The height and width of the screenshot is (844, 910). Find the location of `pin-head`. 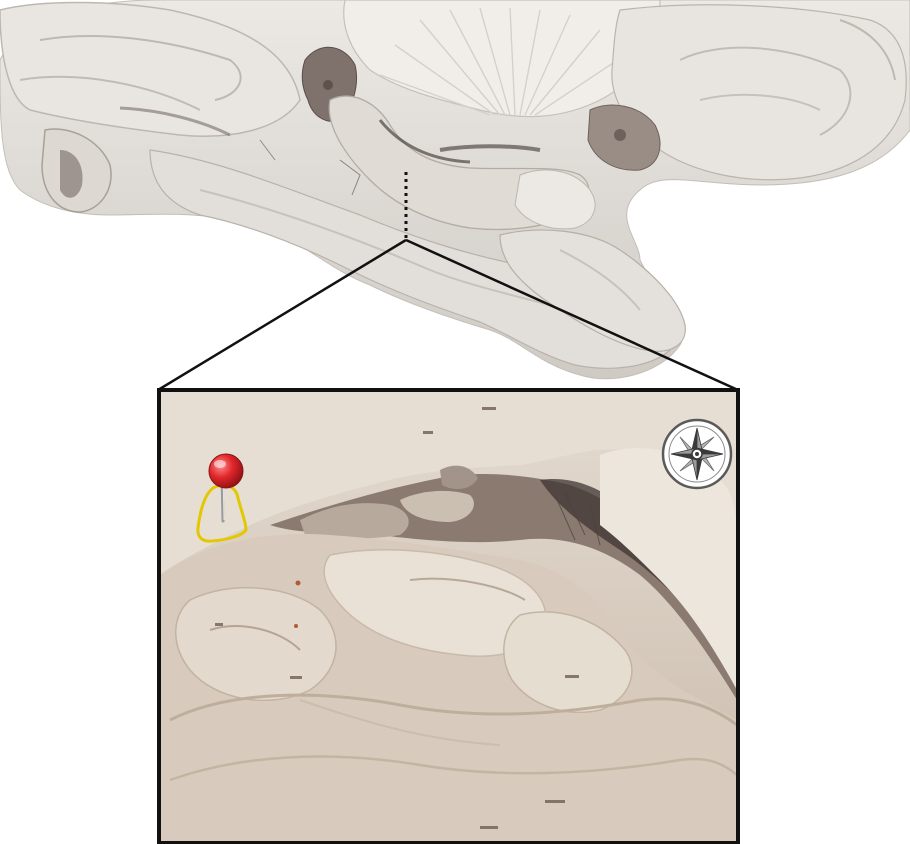

pin-head is located at coordinates (226, 471).